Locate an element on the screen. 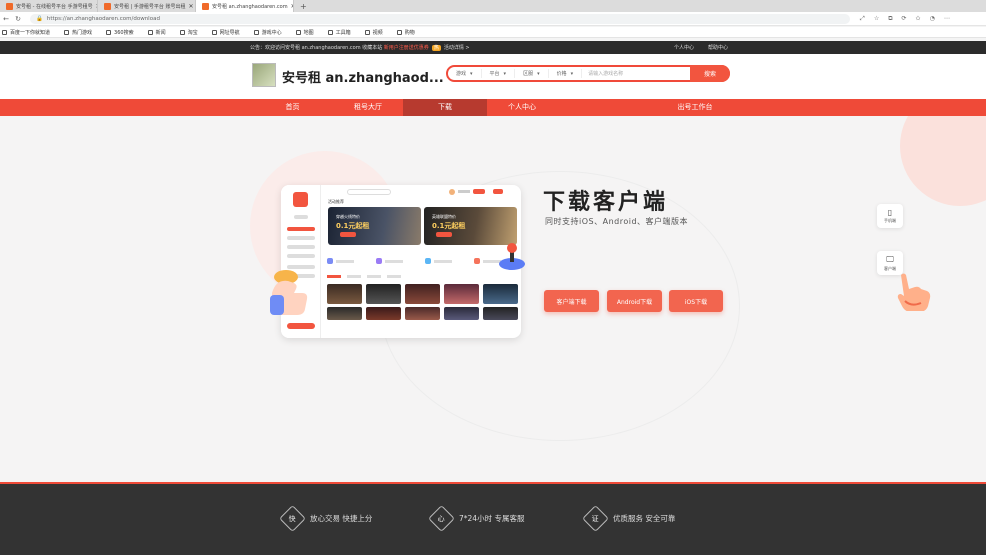 This screenshot has width=986, height=555. mock-banner-button is located at coordinates (444, 234).